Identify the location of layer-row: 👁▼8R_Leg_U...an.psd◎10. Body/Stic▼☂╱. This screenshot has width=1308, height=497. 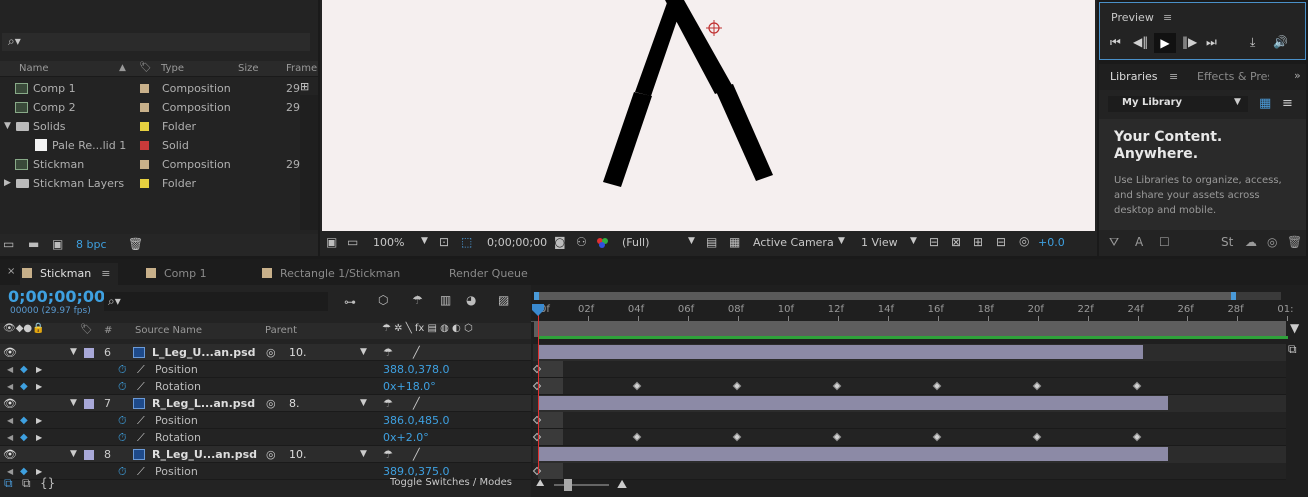
(265, 462).